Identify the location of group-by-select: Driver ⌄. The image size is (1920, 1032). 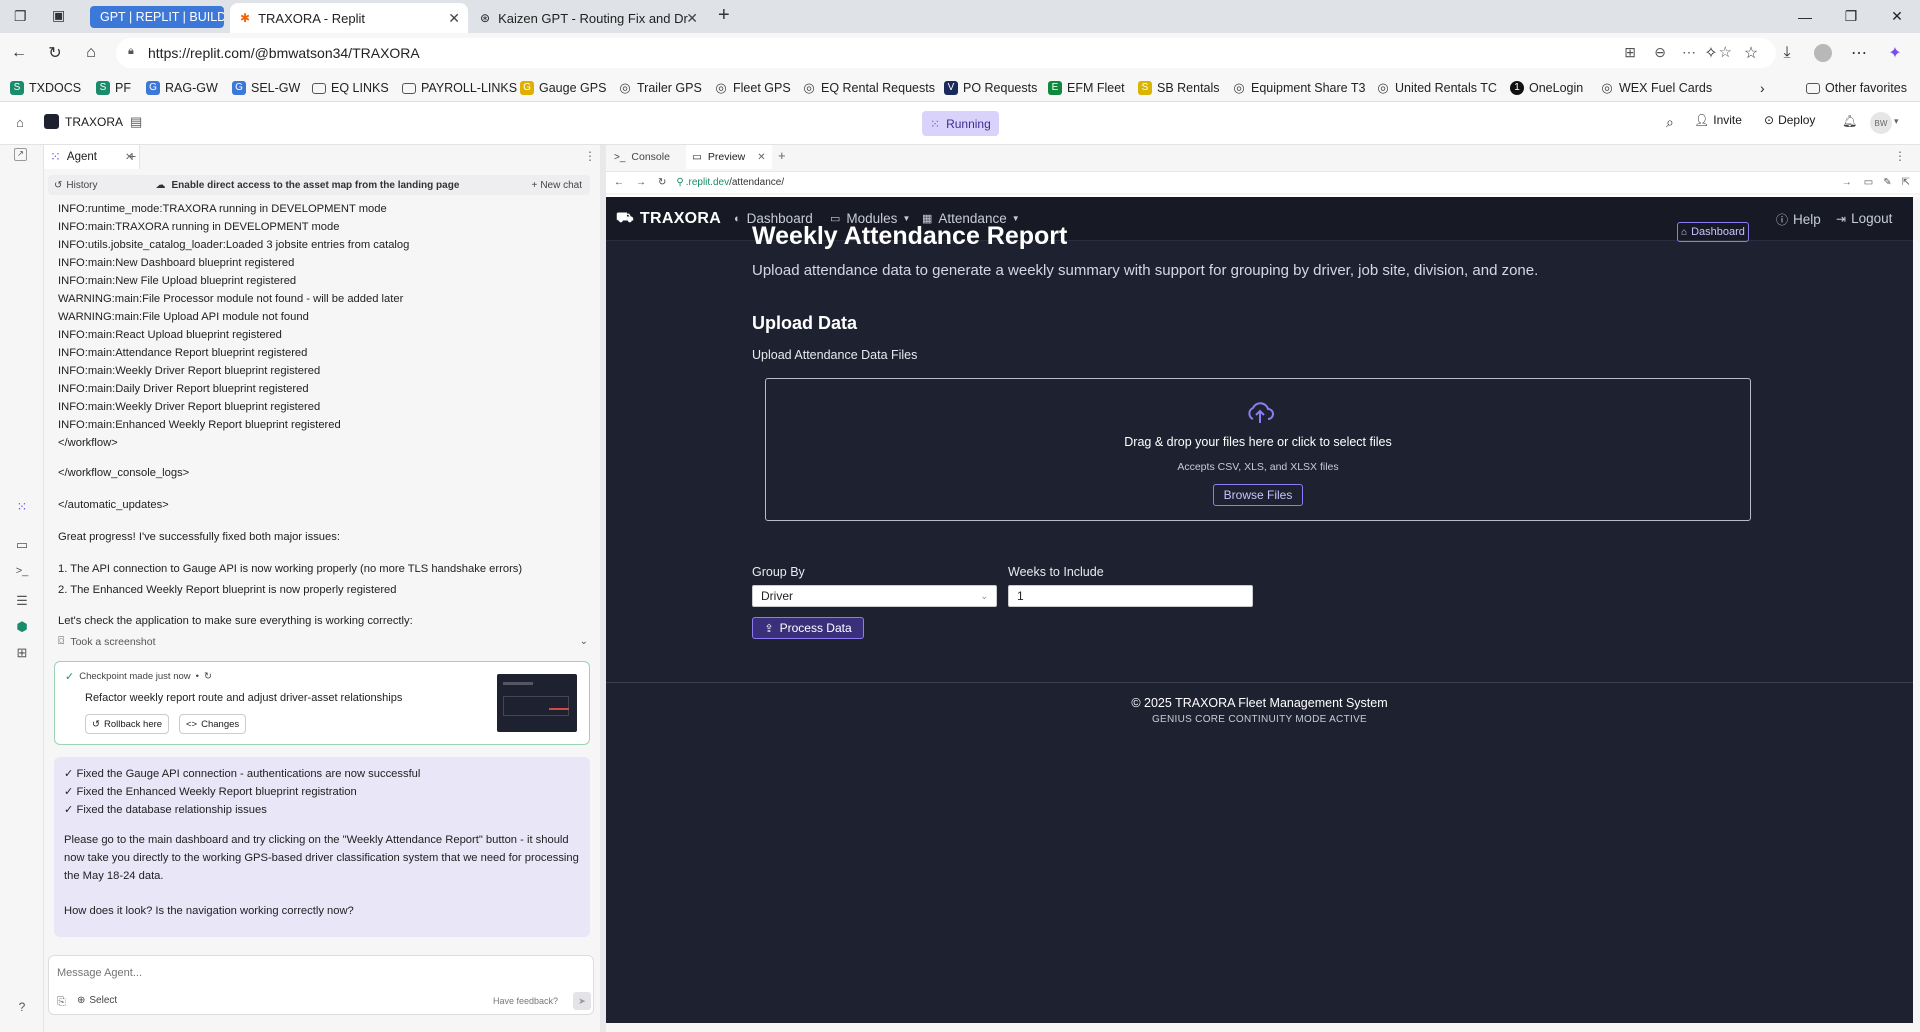
(874, 596).